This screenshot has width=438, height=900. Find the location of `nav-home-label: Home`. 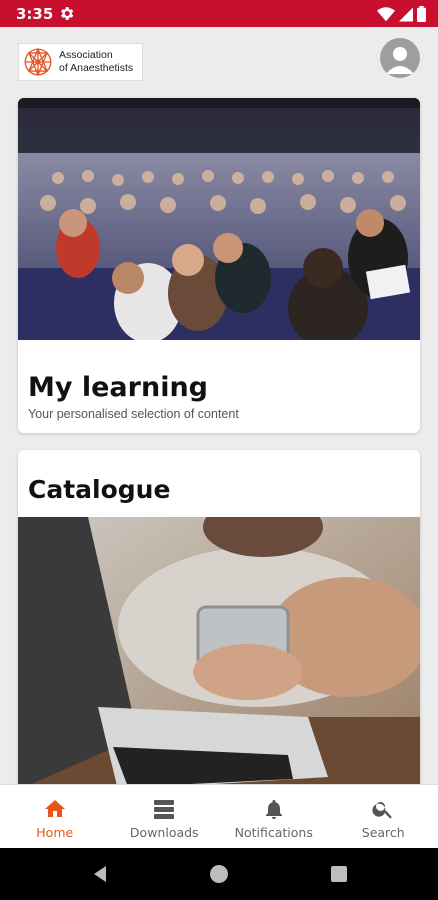

nav-home-label: Home is located at coordinates (55, 832).